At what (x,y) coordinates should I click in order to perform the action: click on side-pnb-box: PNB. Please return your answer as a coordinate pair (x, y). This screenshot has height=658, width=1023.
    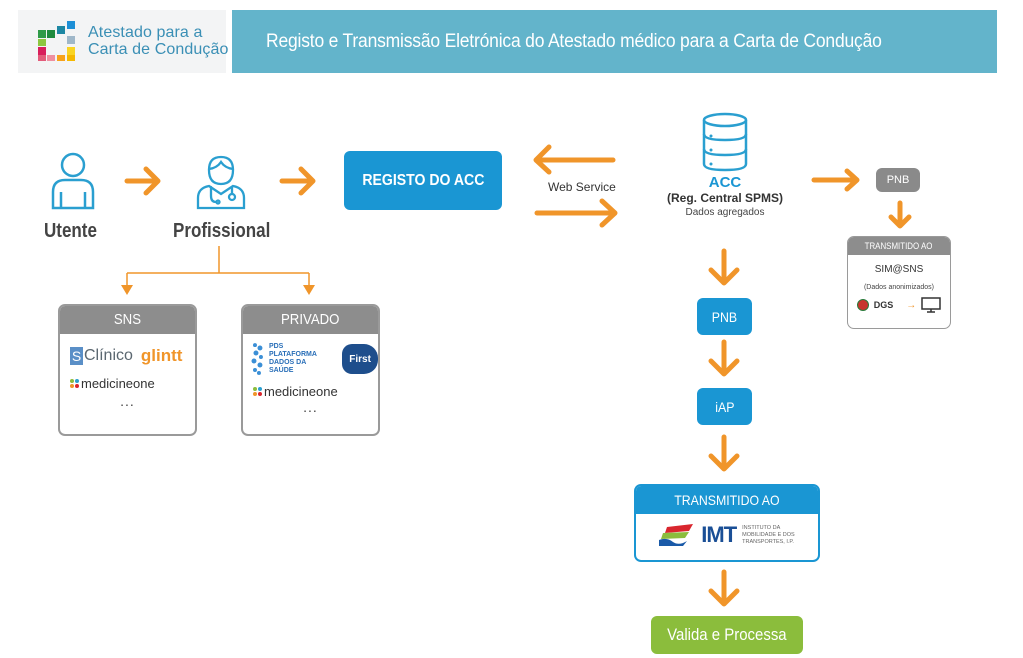
    Looking at the image, I should click on (898, 180).